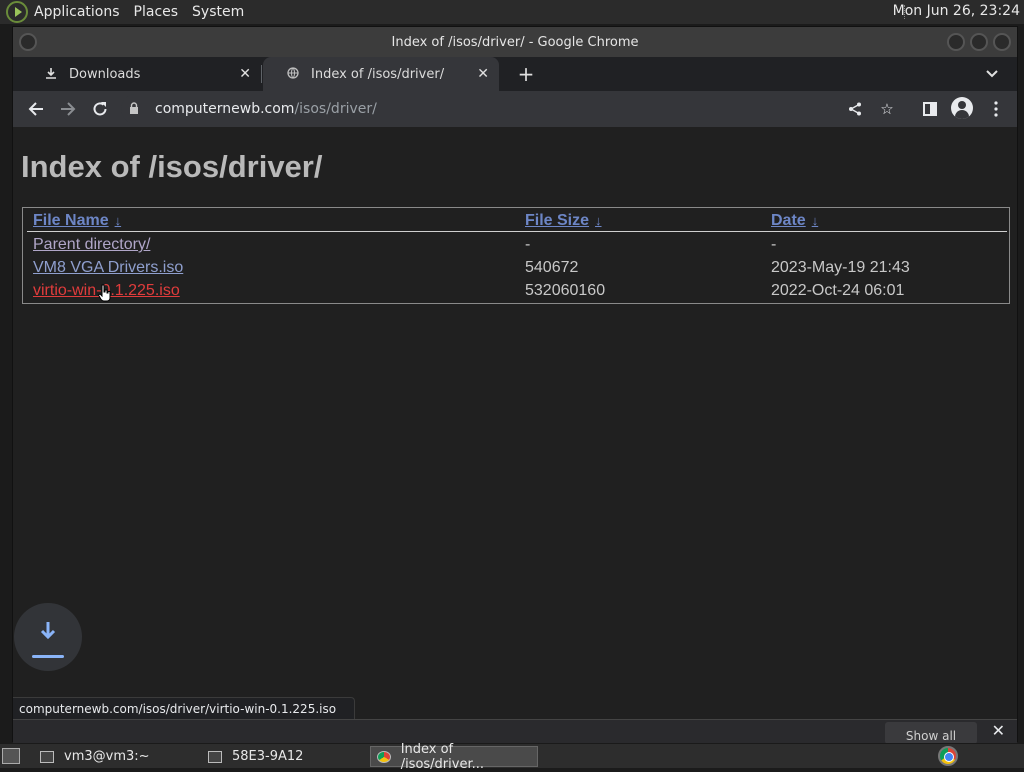  Describe the element at coordinates (293, 74) in the screenshot. I see `globe-icon` at that location.